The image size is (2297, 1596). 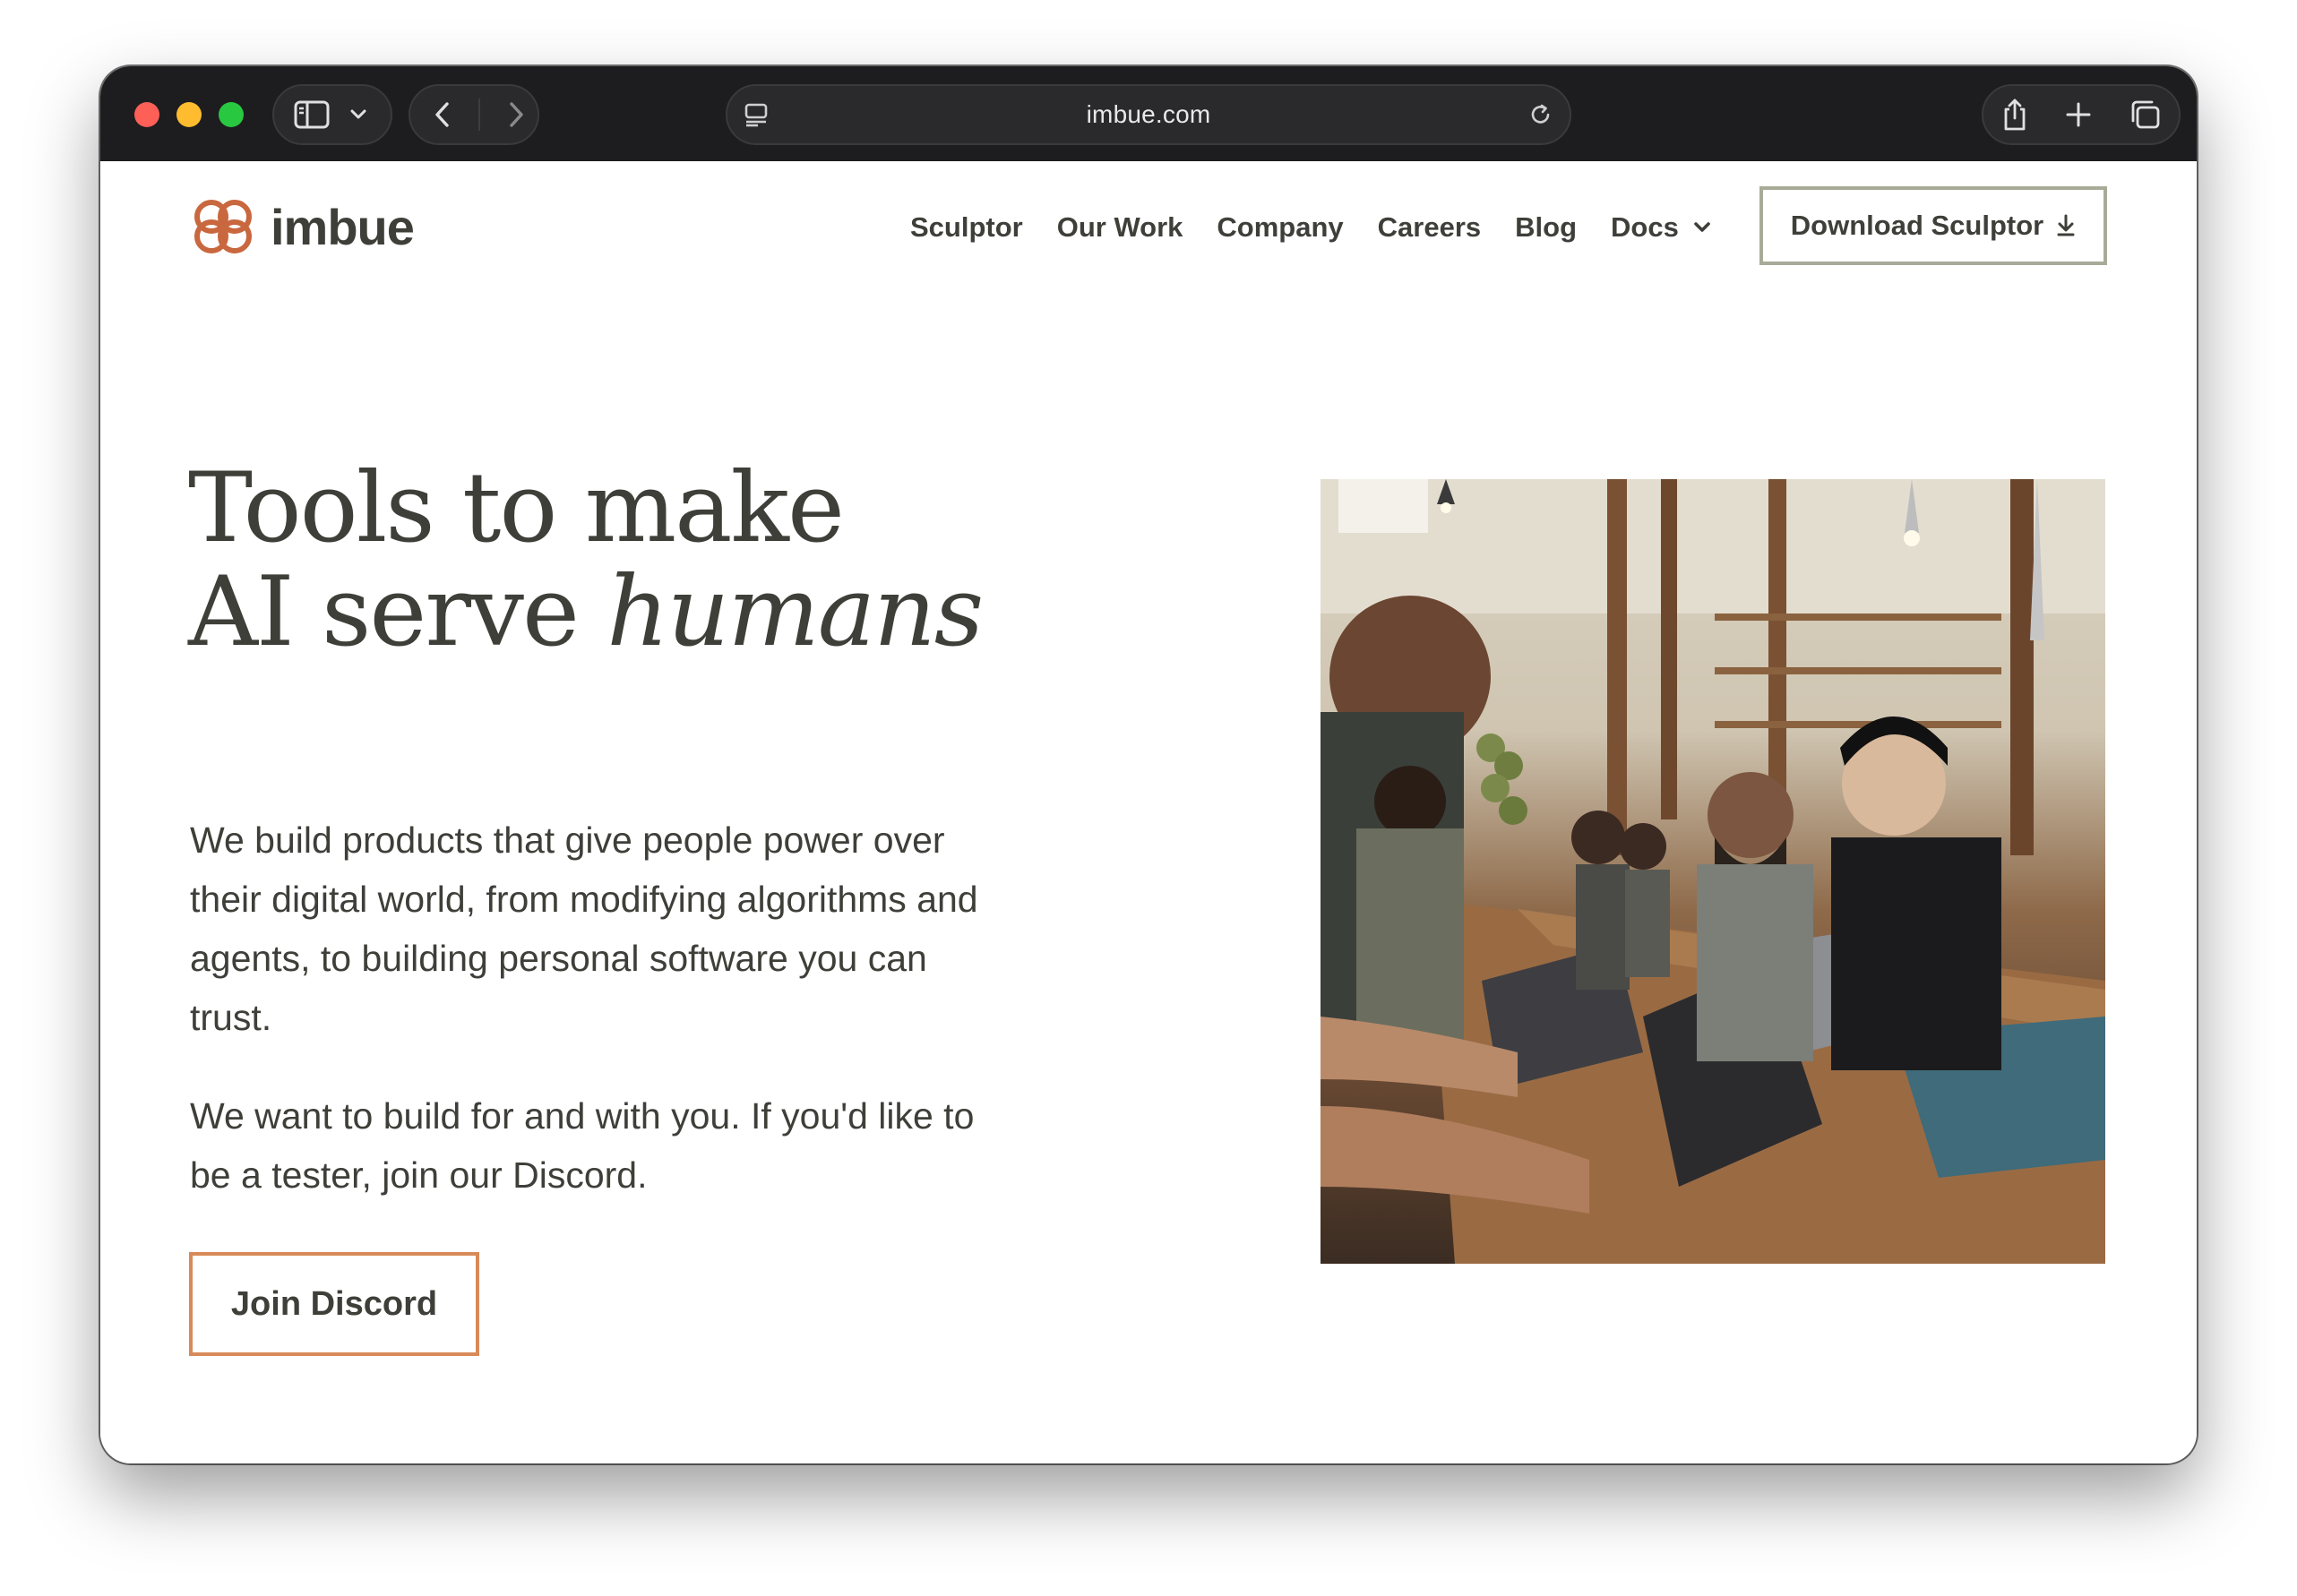 I want to click on site-logo: imbue, so click(x=302, y=227).